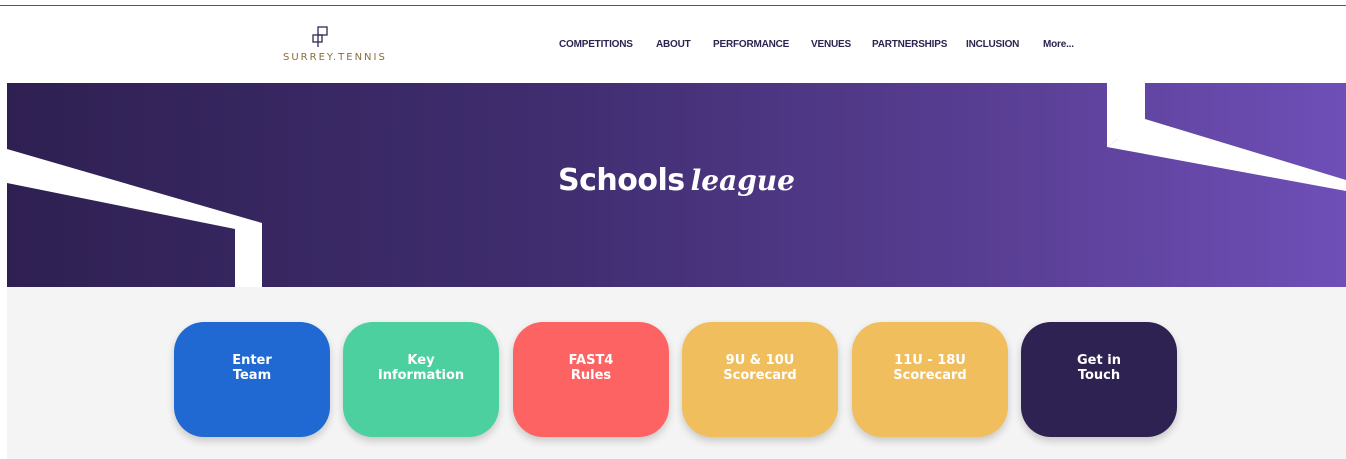 This screenshot has width=1346, height=459. Describe the element at coordinates (591, 368) in the screenshot. I see `fast4-rules-label: FAST4 Rules` at that location.